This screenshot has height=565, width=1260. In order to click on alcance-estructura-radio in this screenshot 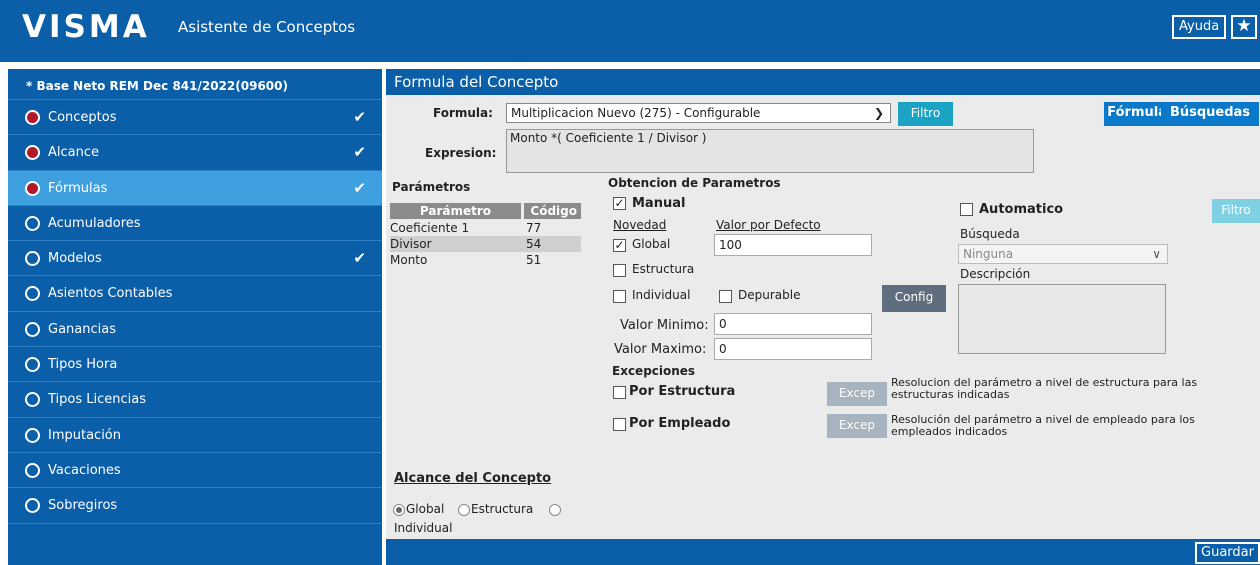, I will do `click(464, 510)`.